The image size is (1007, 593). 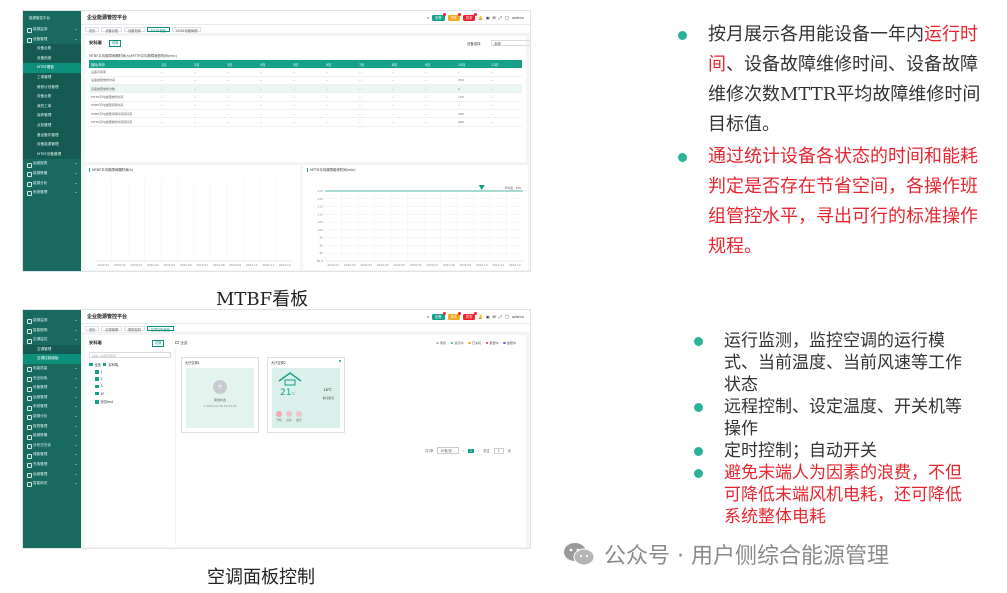 What do you see at coordinates (510, 42) in the screenshot?
I see `device-select: 全部⌄` at bounding box center [510, 42].